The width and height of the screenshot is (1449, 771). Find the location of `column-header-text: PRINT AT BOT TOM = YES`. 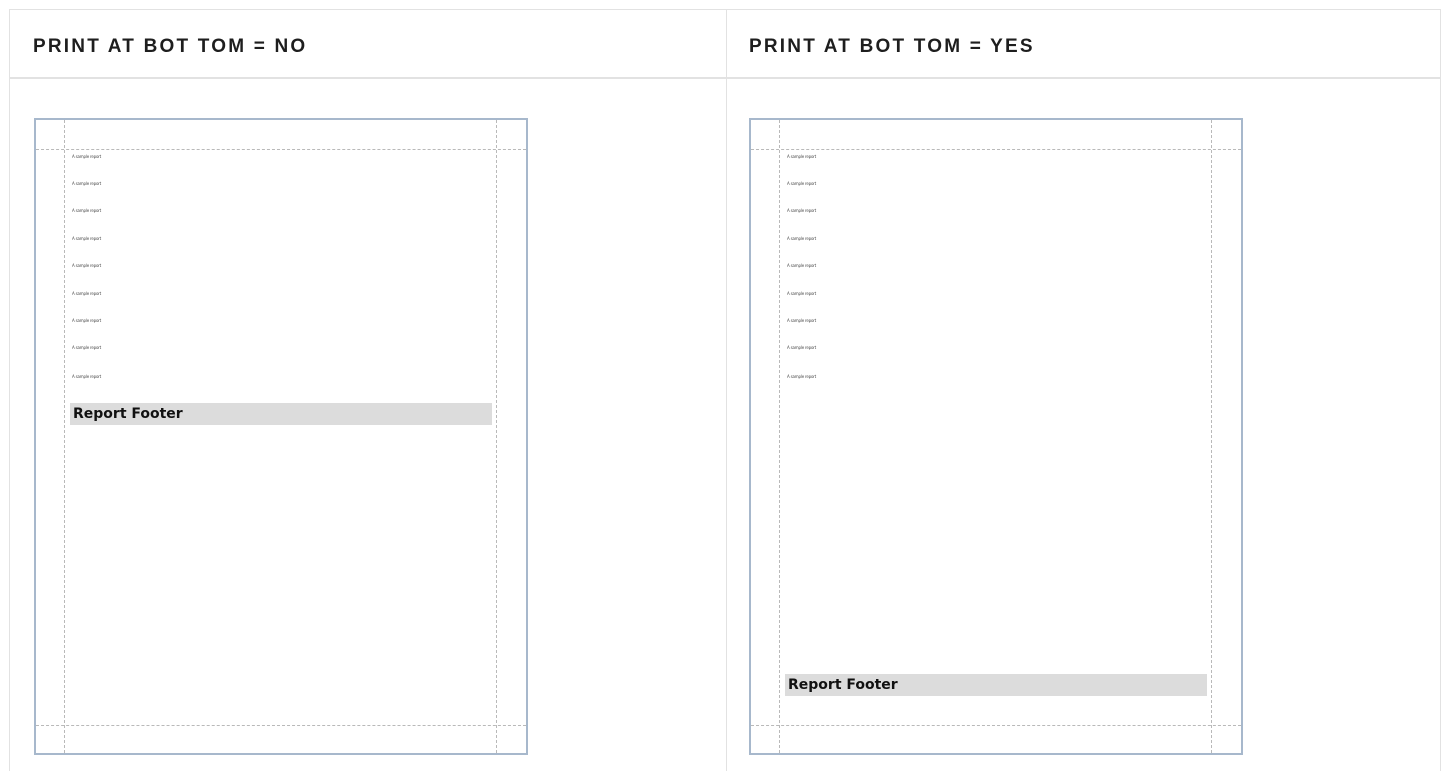

column-header-text: PRINT AT BOT TOM = YES is located at coordinates (892, 46).